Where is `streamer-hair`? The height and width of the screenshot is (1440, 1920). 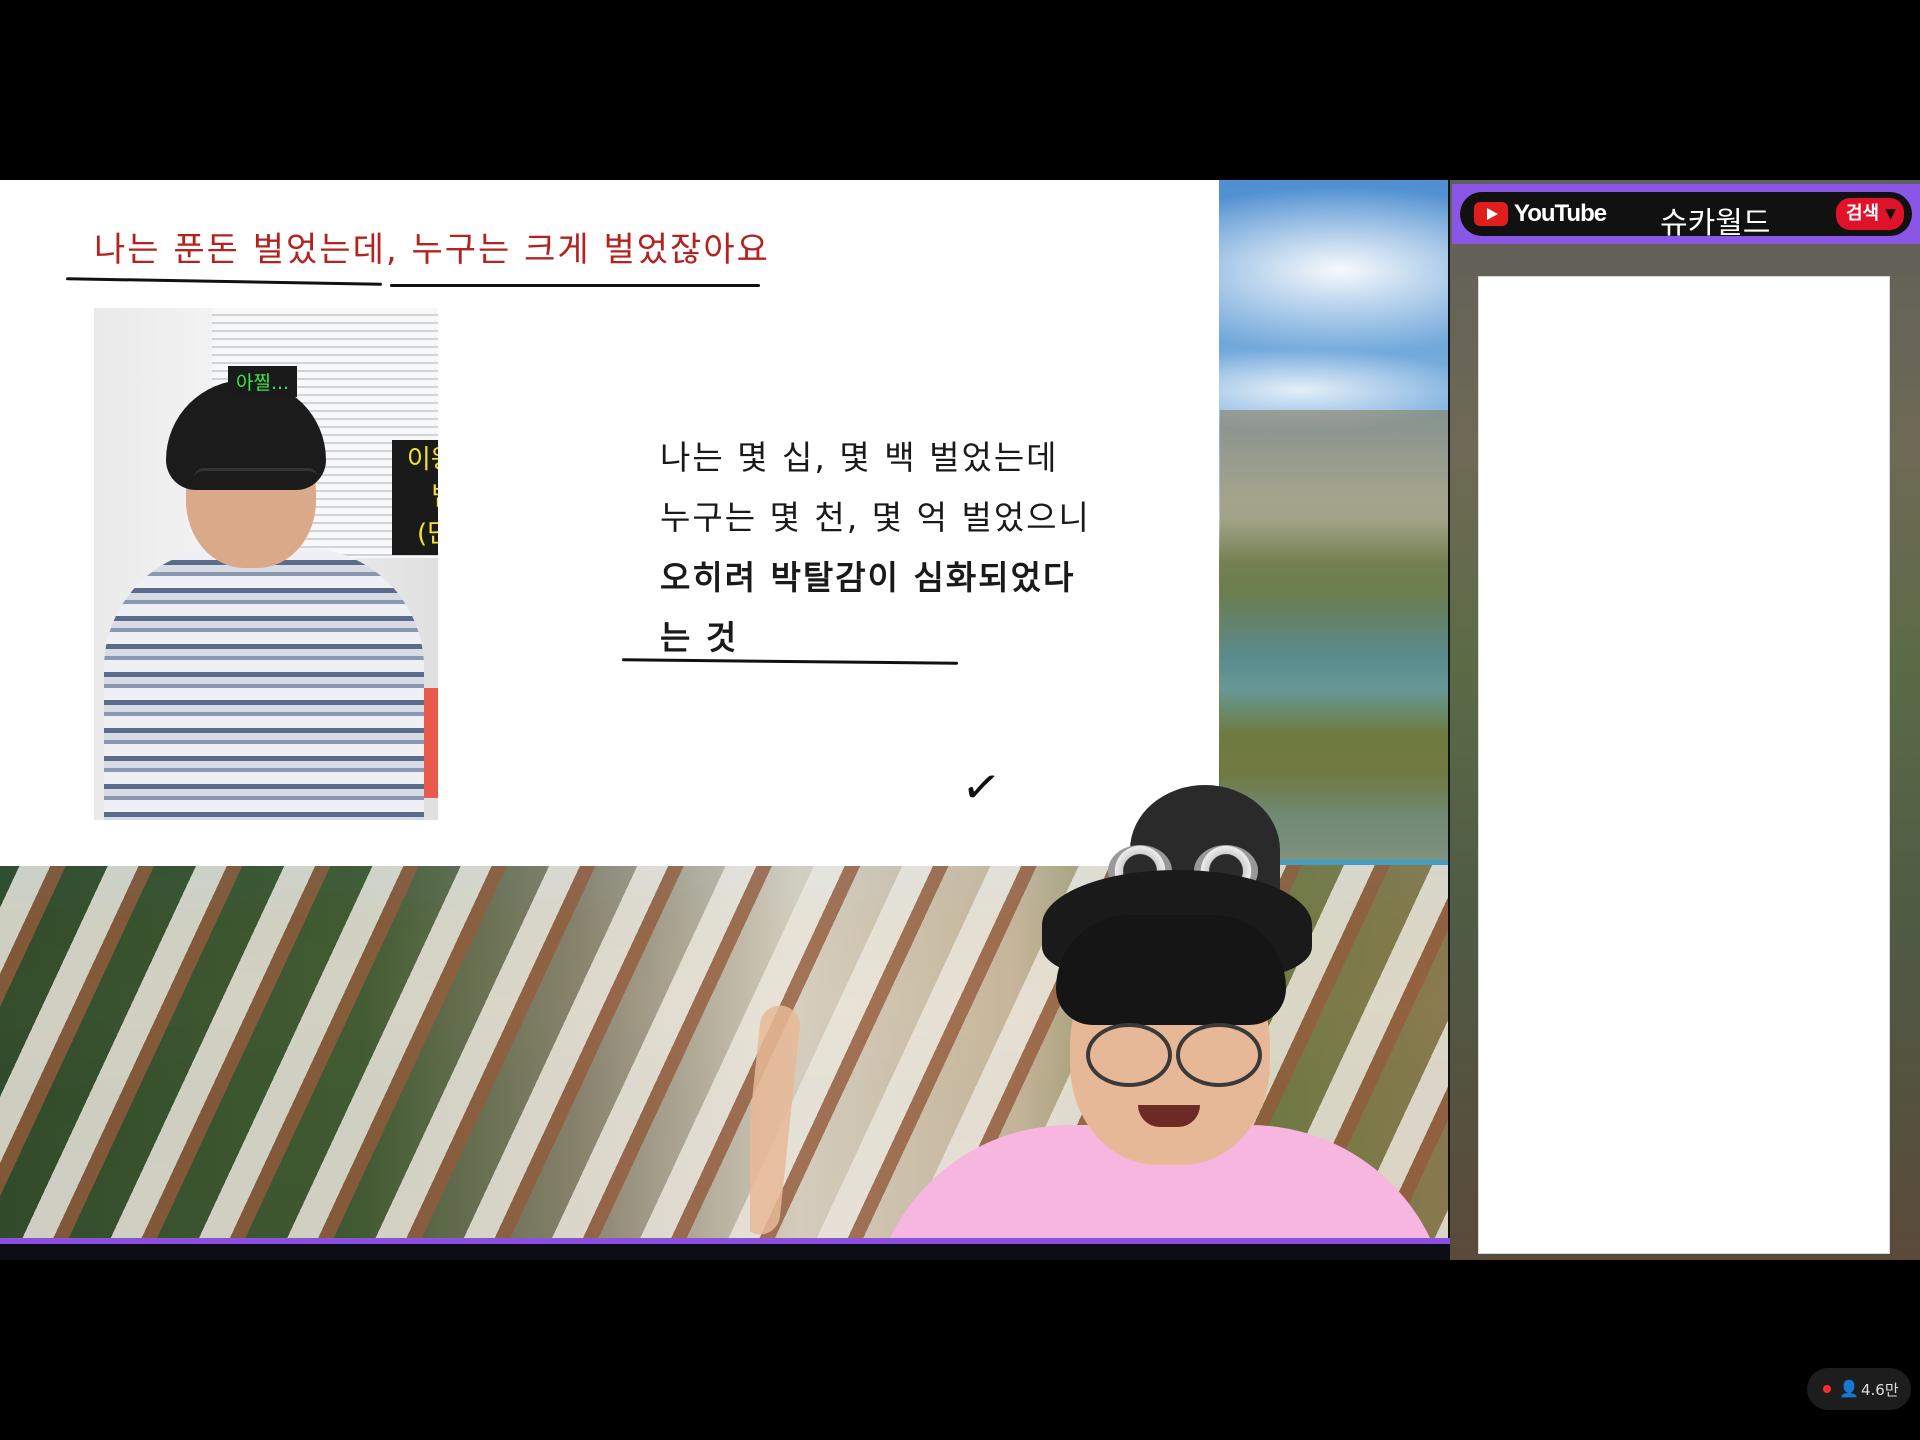 streamer-hair is located at coordinates (1171, 970).